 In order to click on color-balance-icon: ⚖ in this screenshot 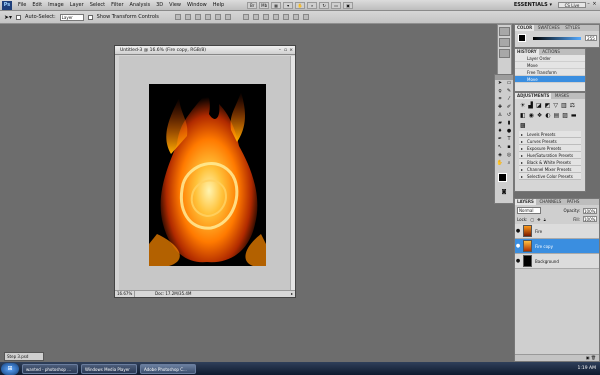, I will do `click(572, 105)`.